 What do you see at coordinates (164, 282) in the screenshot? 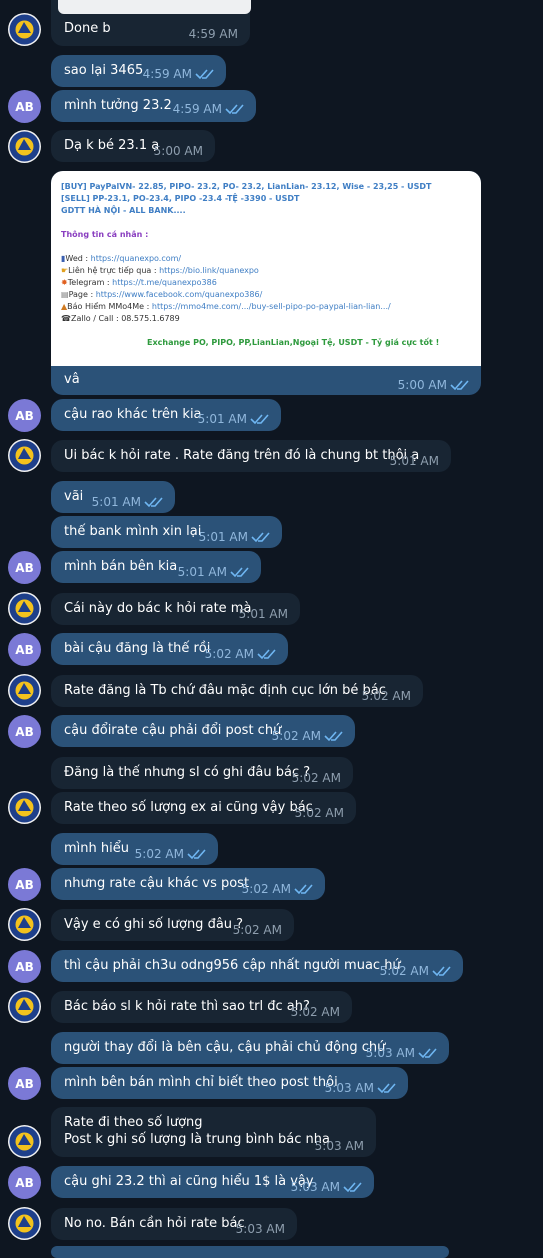
I see `telegram-link: https://t.me/quanexpo386` at bounding box center [164, 282].